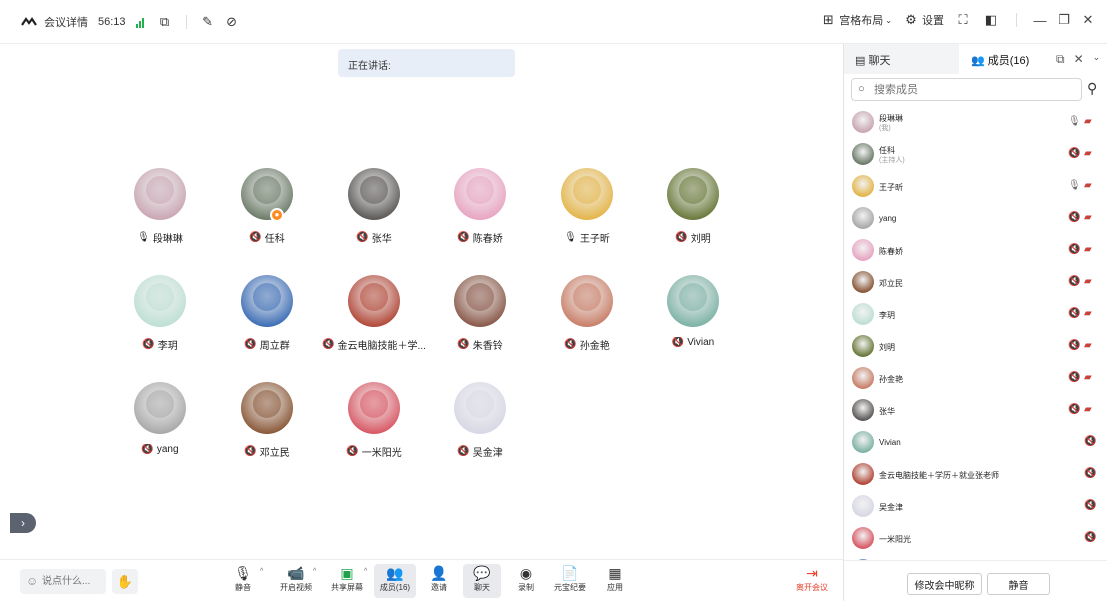  What do you see at coordinates (975, 474) in the screenshot?
I see `member-row: 金云电脑技能＋学历＋就业张老师🔇▰` at bounding box center [975, 474].